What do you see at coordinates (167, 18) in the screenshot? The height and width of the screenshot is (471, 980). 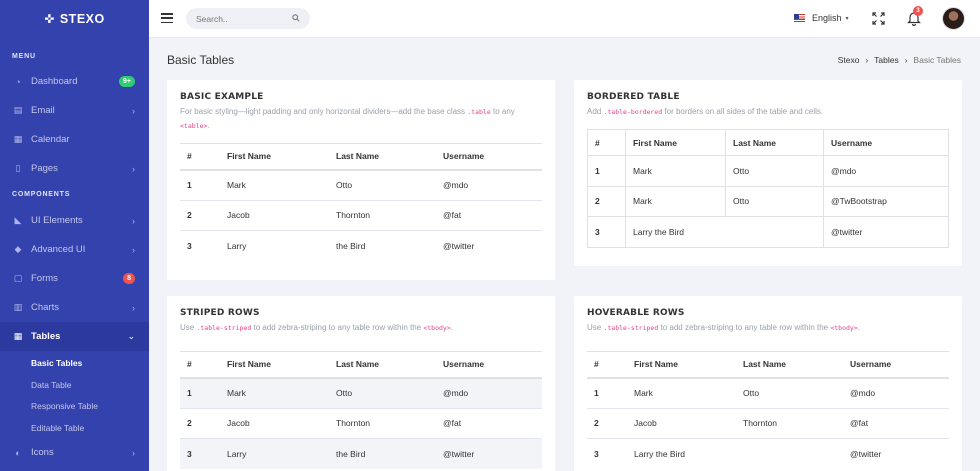 I see `menu-toggle-icon` at bounding box center [167, 18].